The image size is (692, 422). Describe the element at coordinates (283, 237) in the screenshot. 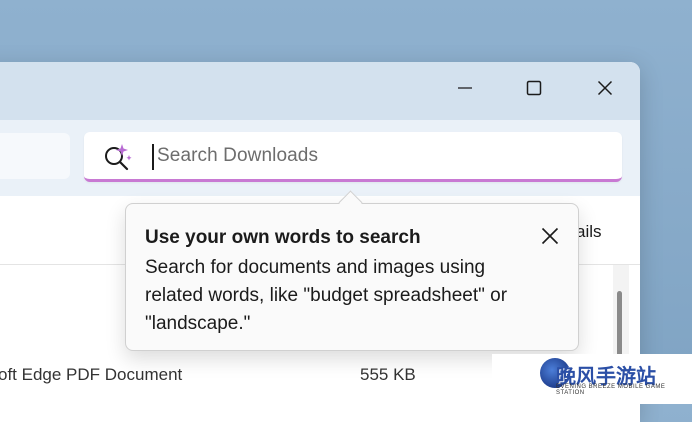

I see `tooltip-title: Use your own words to search` at that location.